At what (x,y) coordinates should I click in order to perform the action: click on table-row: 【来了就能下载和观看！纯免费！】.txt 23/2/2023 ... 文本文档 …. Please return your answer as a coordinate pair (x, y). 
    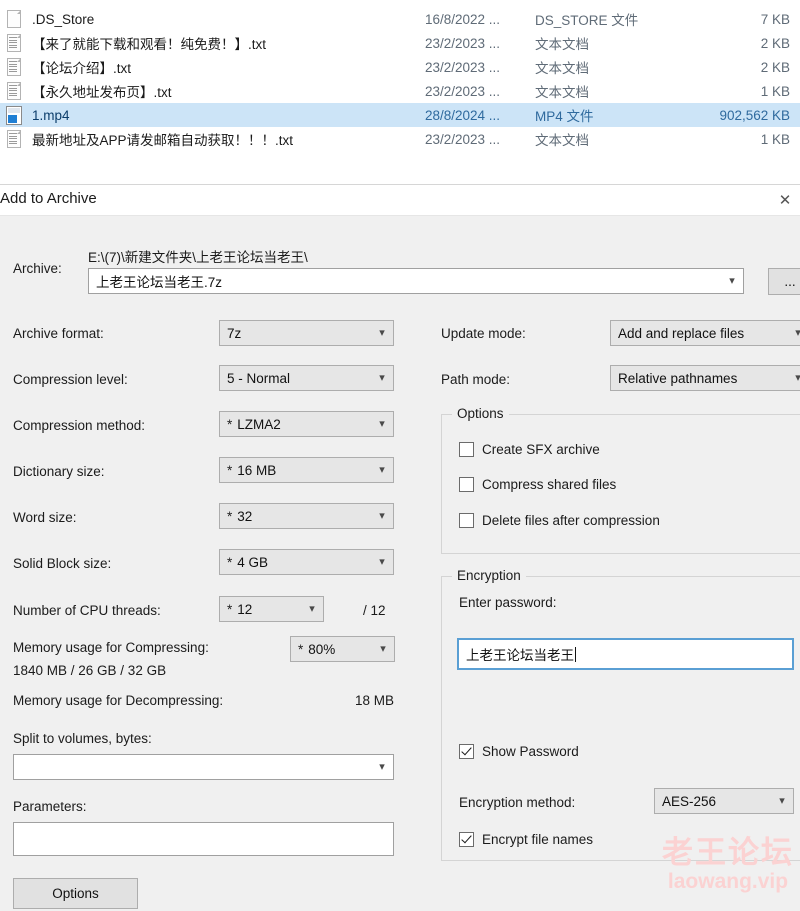
    Looking at the image, I should click on (400, 43).